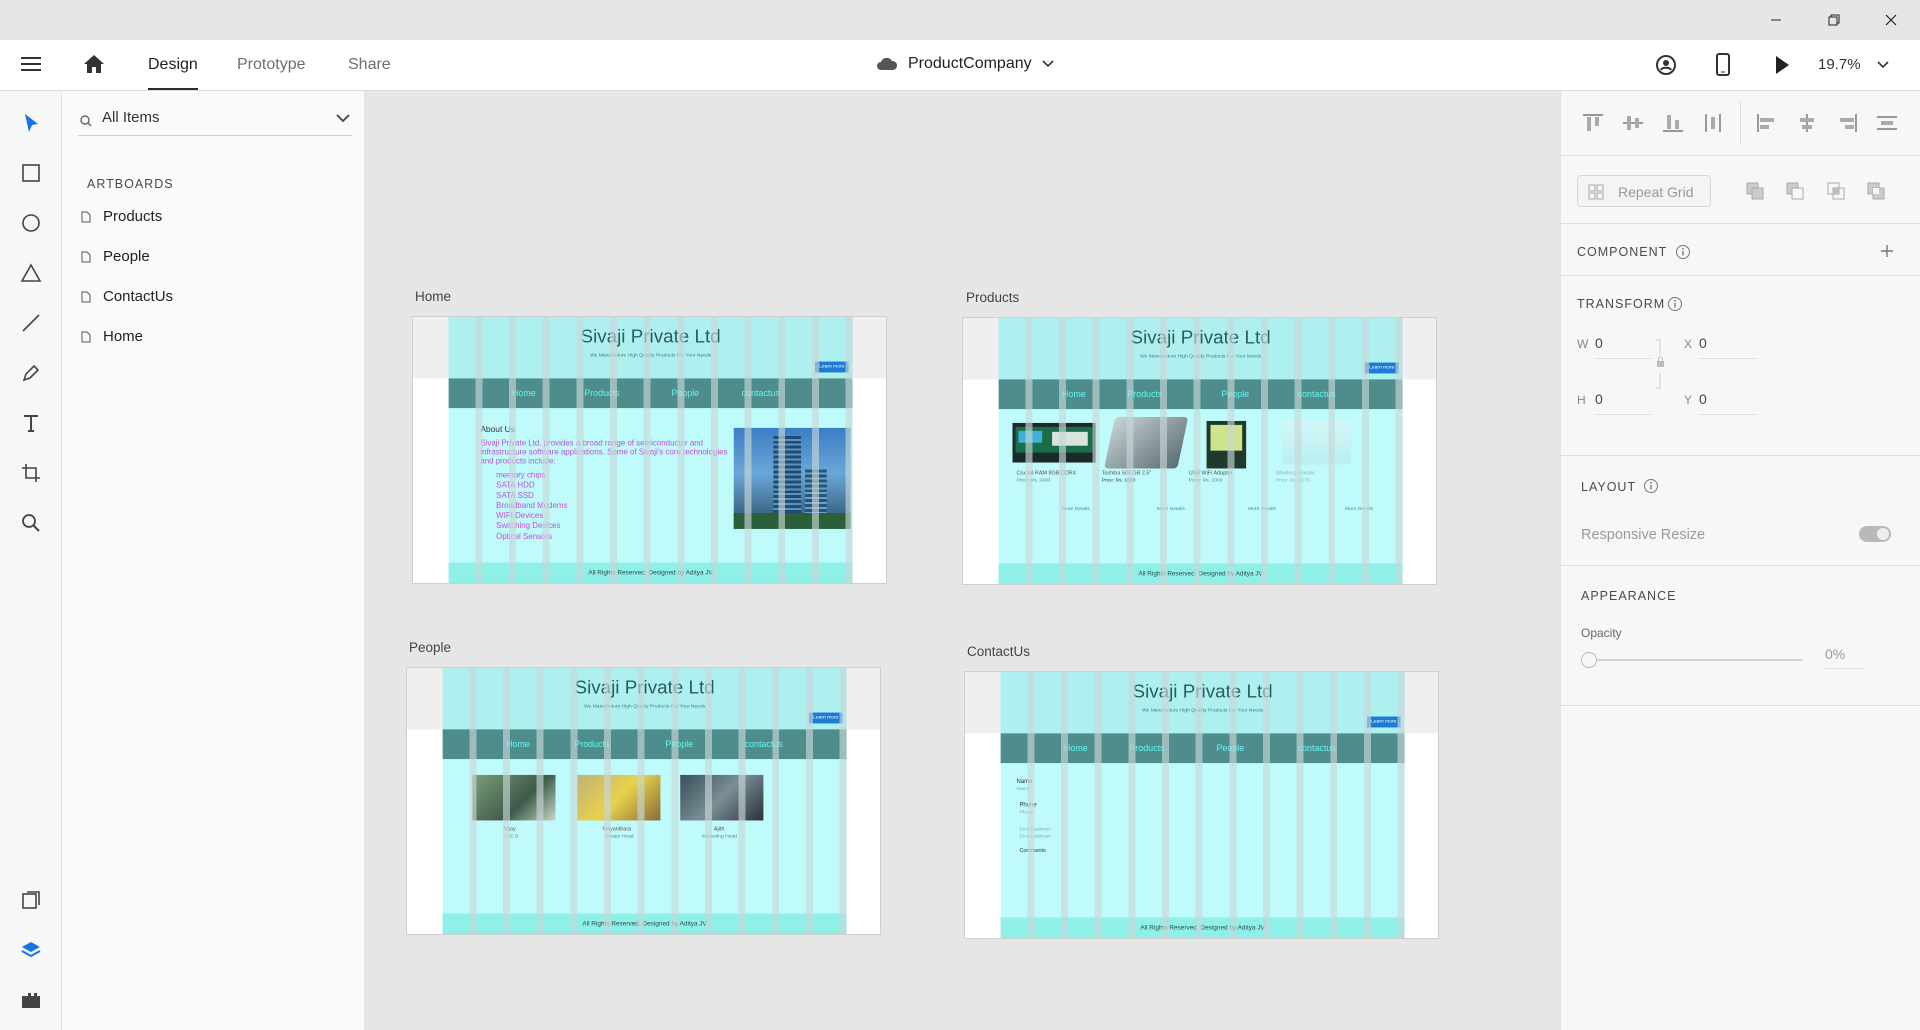  Describe the element at coordinates (31, 173) in the screenshot. I see `rectangle-tool` at that location.